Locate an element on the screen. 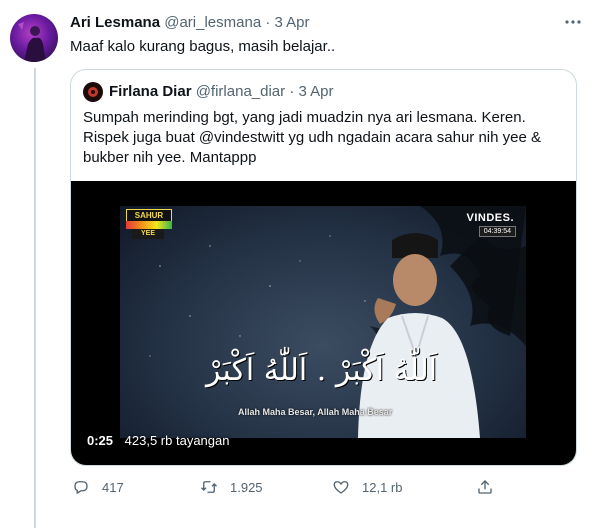 The width and height of the screenshot is (598, 528). action-bar: 417 1.925 12,1 rb is located at coordinates (322, 489).